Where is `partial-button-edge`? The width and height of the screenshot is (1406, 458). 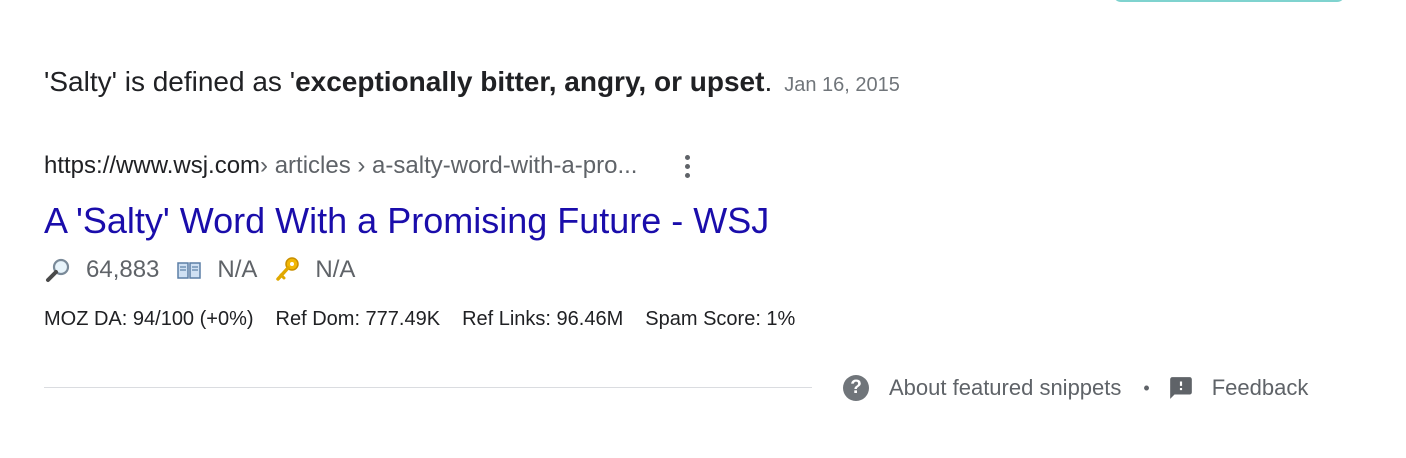 partial-button-edge is located at coordinates (1229, 1).